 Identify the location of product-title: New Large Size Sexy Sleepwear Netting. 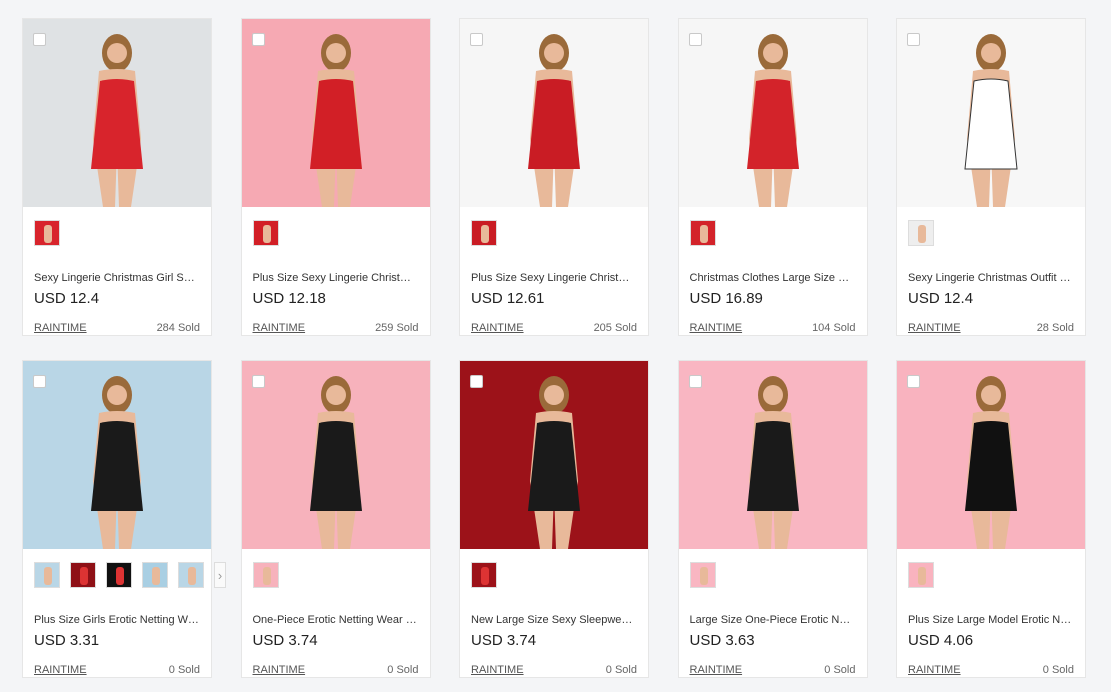
(554, 620).